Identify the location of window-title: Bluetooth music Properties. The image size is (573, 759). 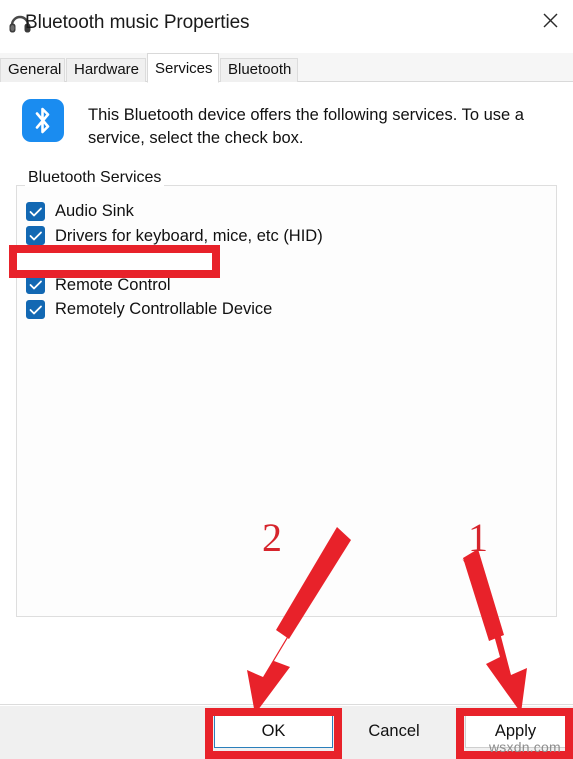
(137, 22).